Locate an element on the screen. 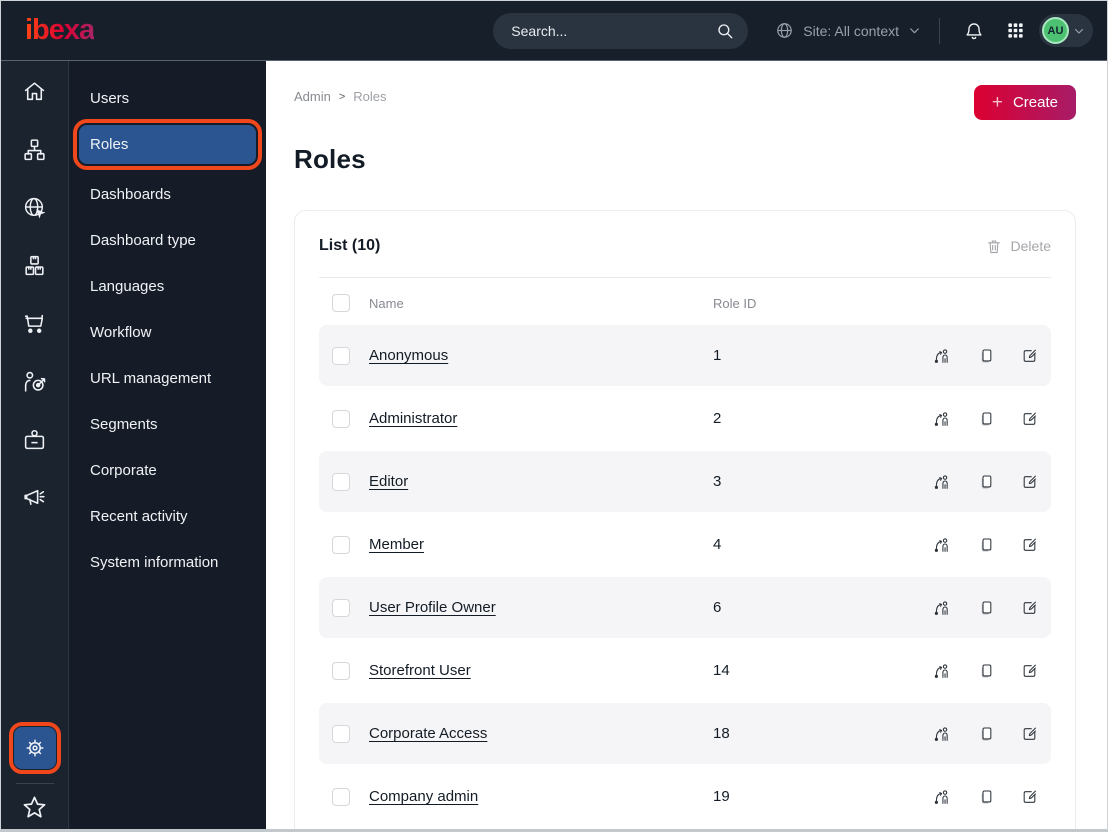  corporate-badge-icon is located at coordinates (34, 439).